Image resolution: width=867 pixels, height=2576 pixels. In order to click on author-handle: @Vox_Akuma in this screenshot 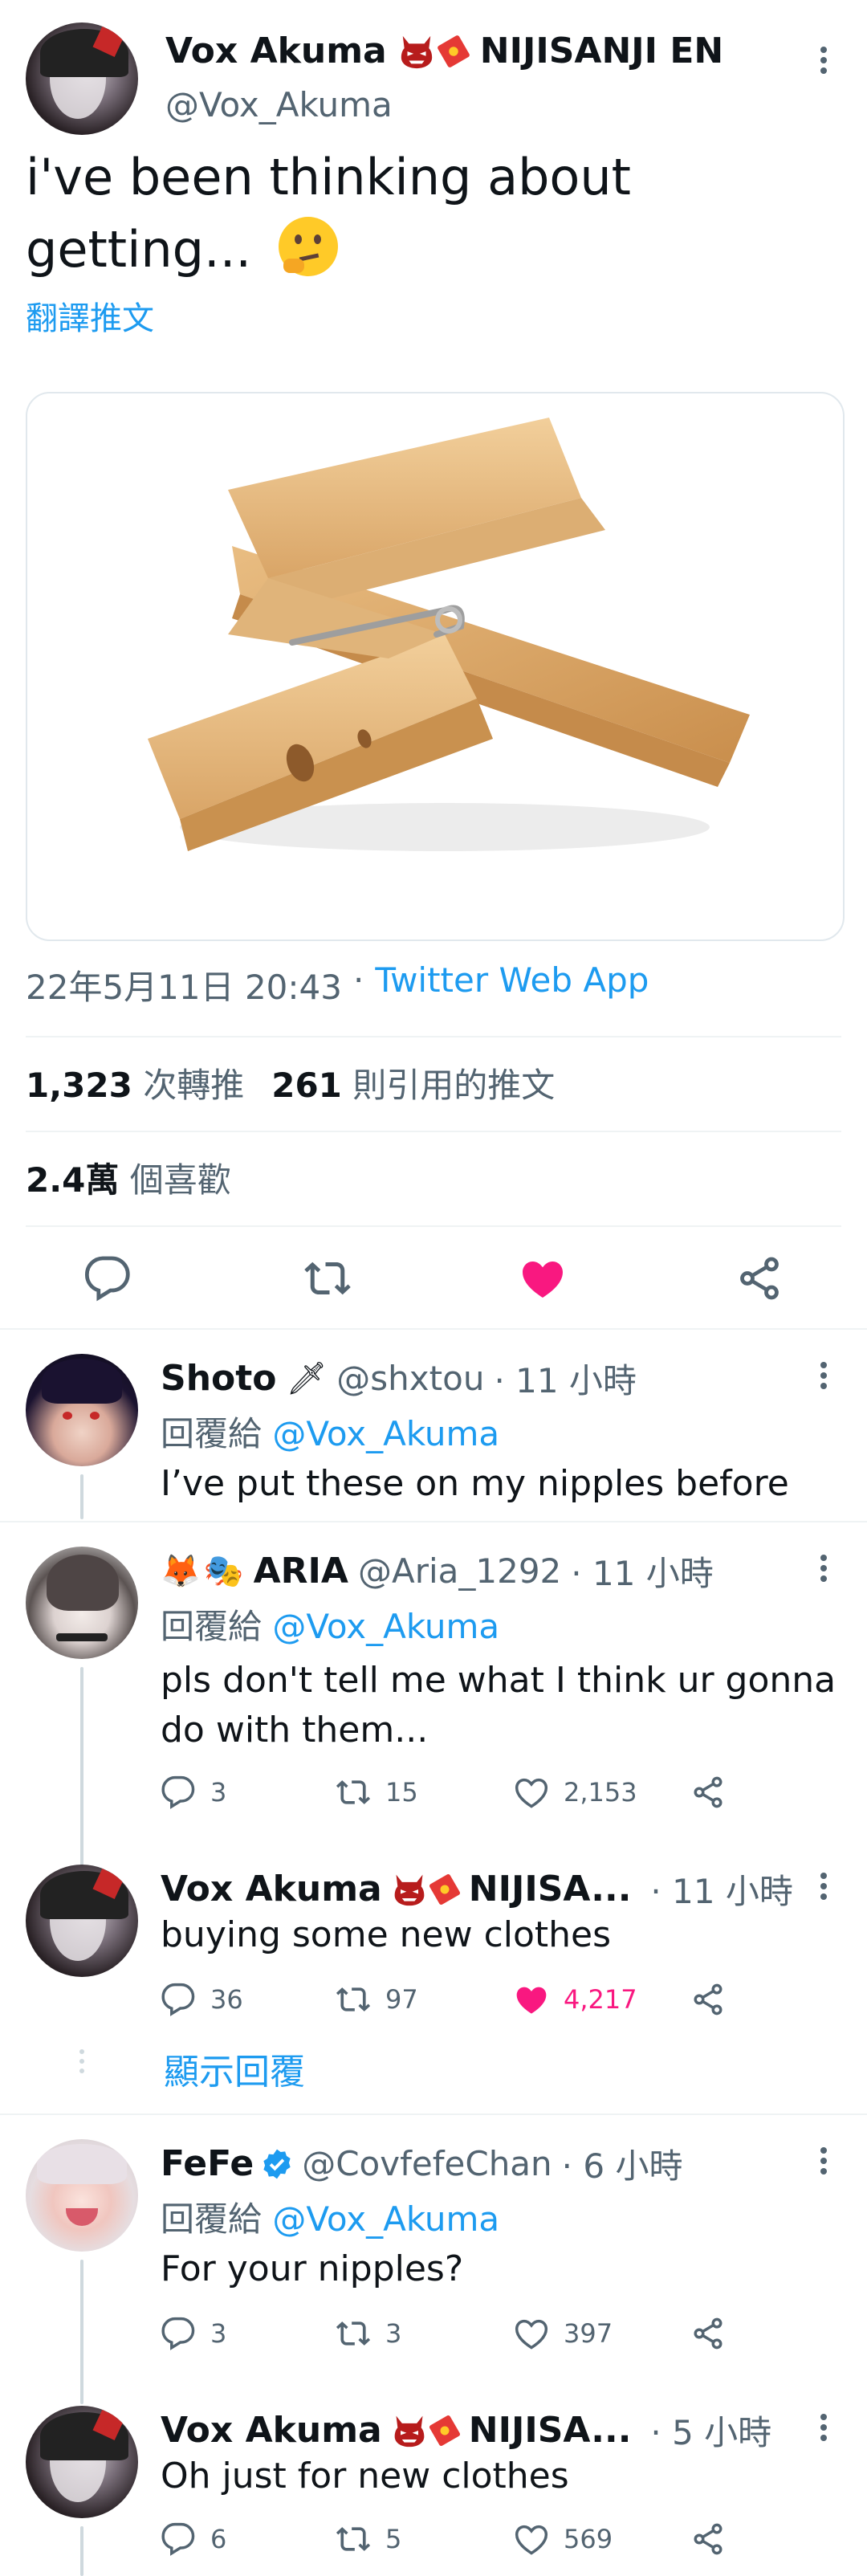, I will do `click(279, 104)`.